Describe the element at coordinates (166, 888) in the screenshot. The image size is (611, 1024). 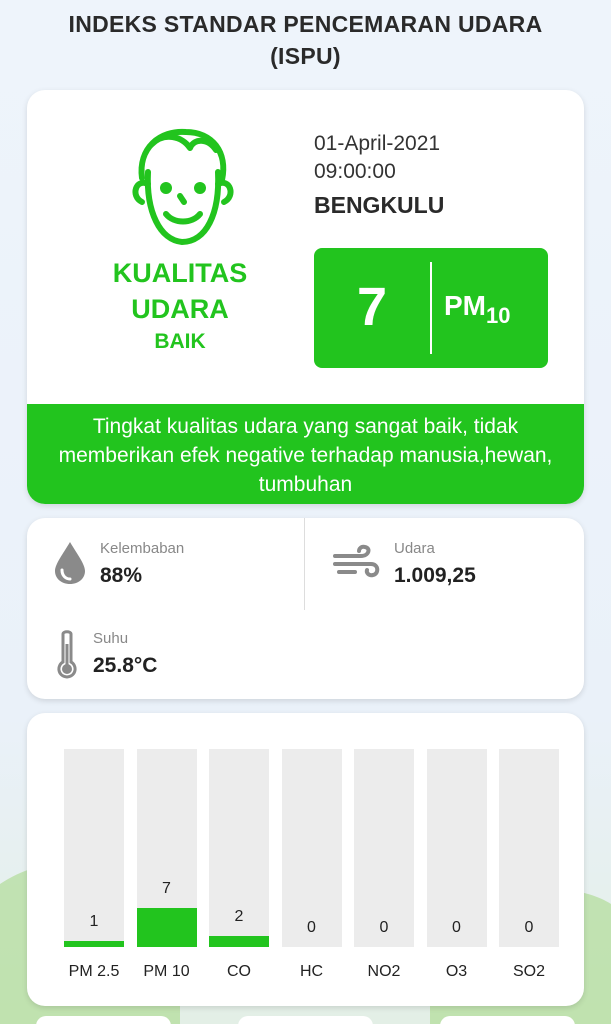
I see `bar-value-label: 7` at that location.